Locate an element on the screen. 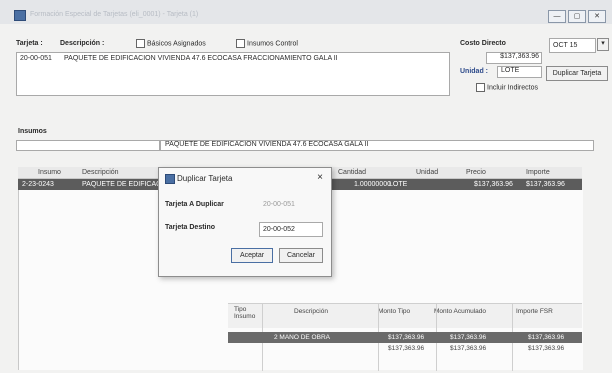 This screenshot has width=612, height=373. basicos-checkbox: Básicos Asignados is located at coordinates (171, 43).